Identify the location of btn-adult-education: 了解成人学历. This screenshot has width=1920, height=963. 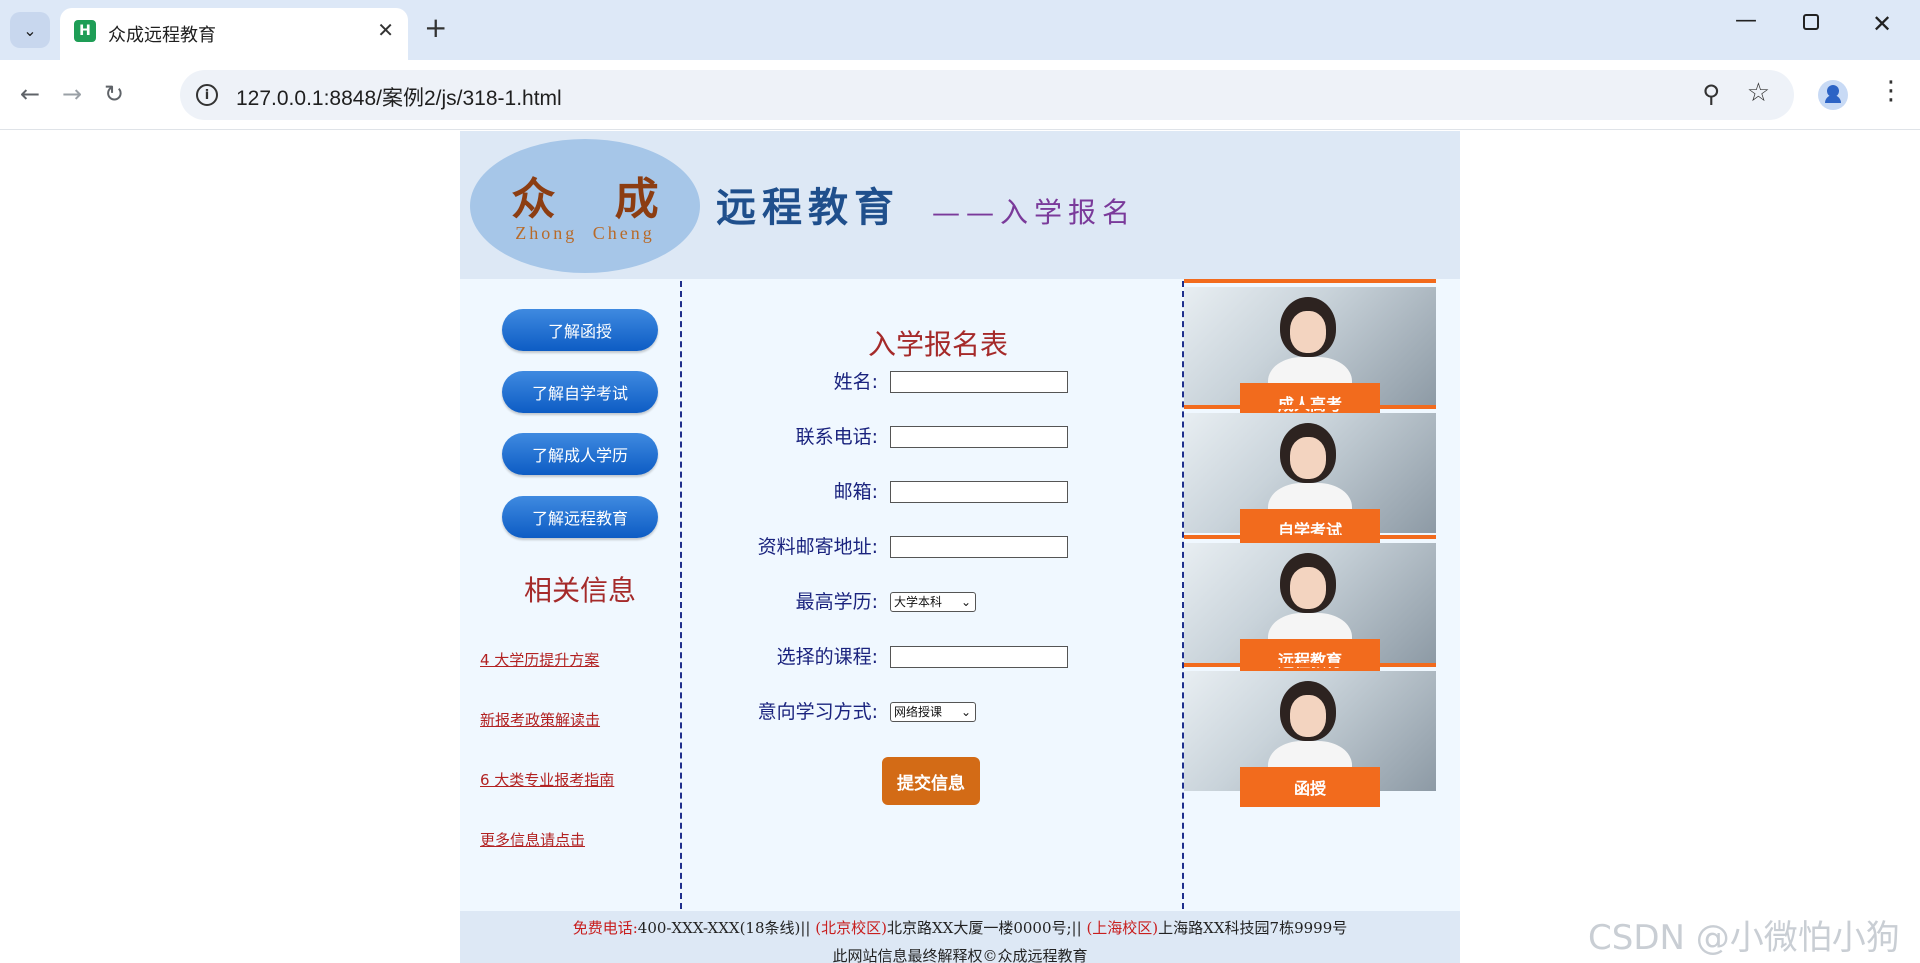
(580, 454).